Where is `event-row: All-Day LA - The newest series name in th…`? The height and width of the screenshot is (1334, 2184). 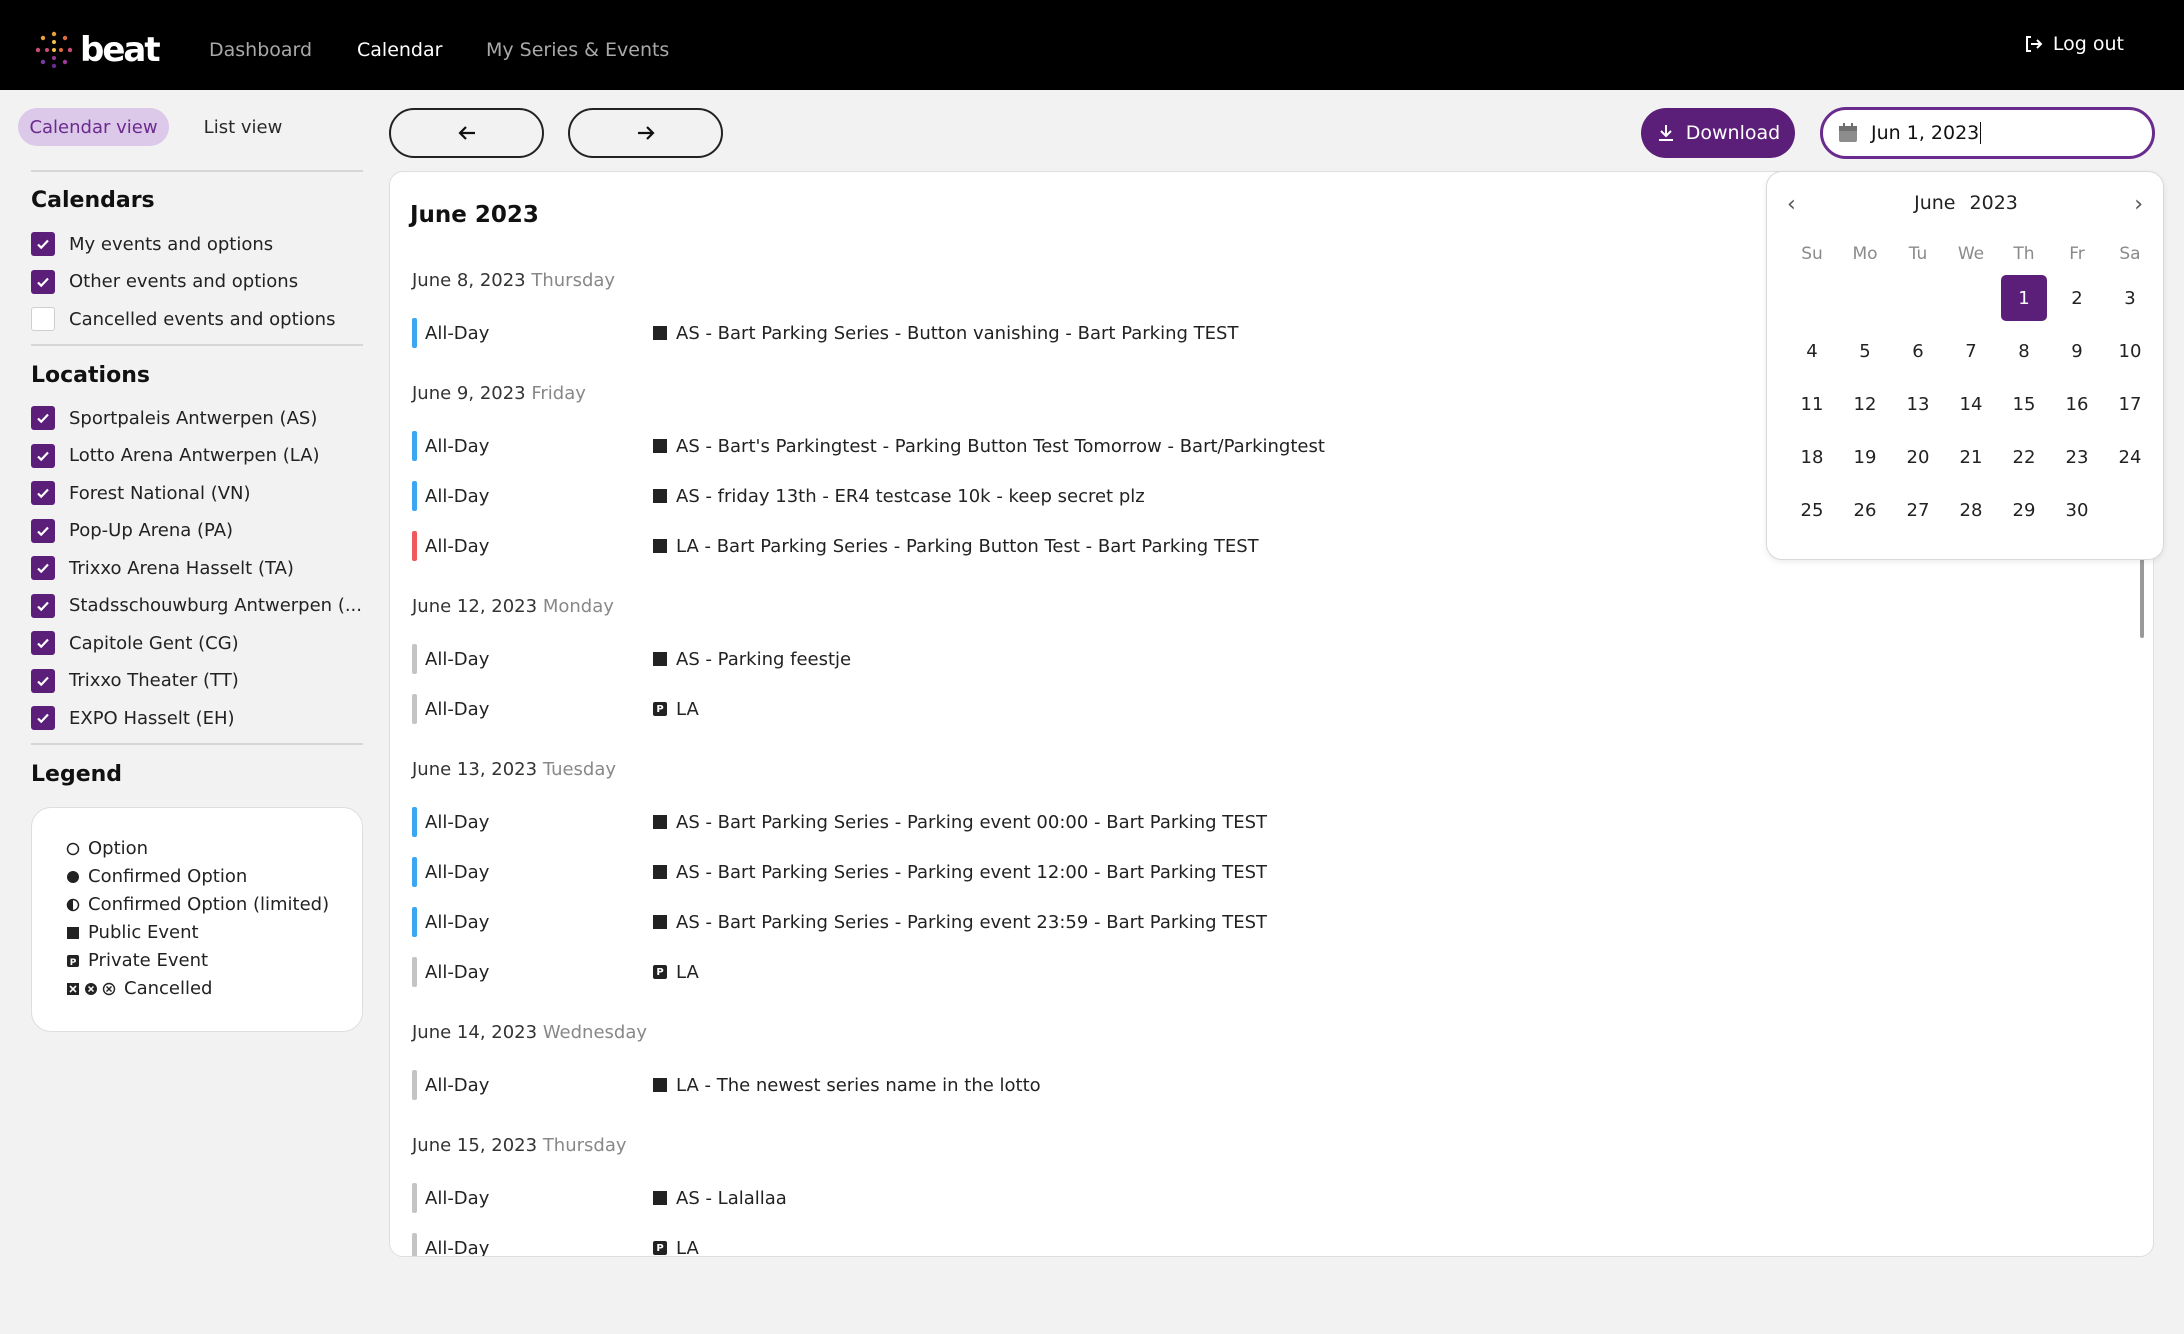
event-row: All-Day LA - The newest series name in th… is located at coordinates (726, 1085).